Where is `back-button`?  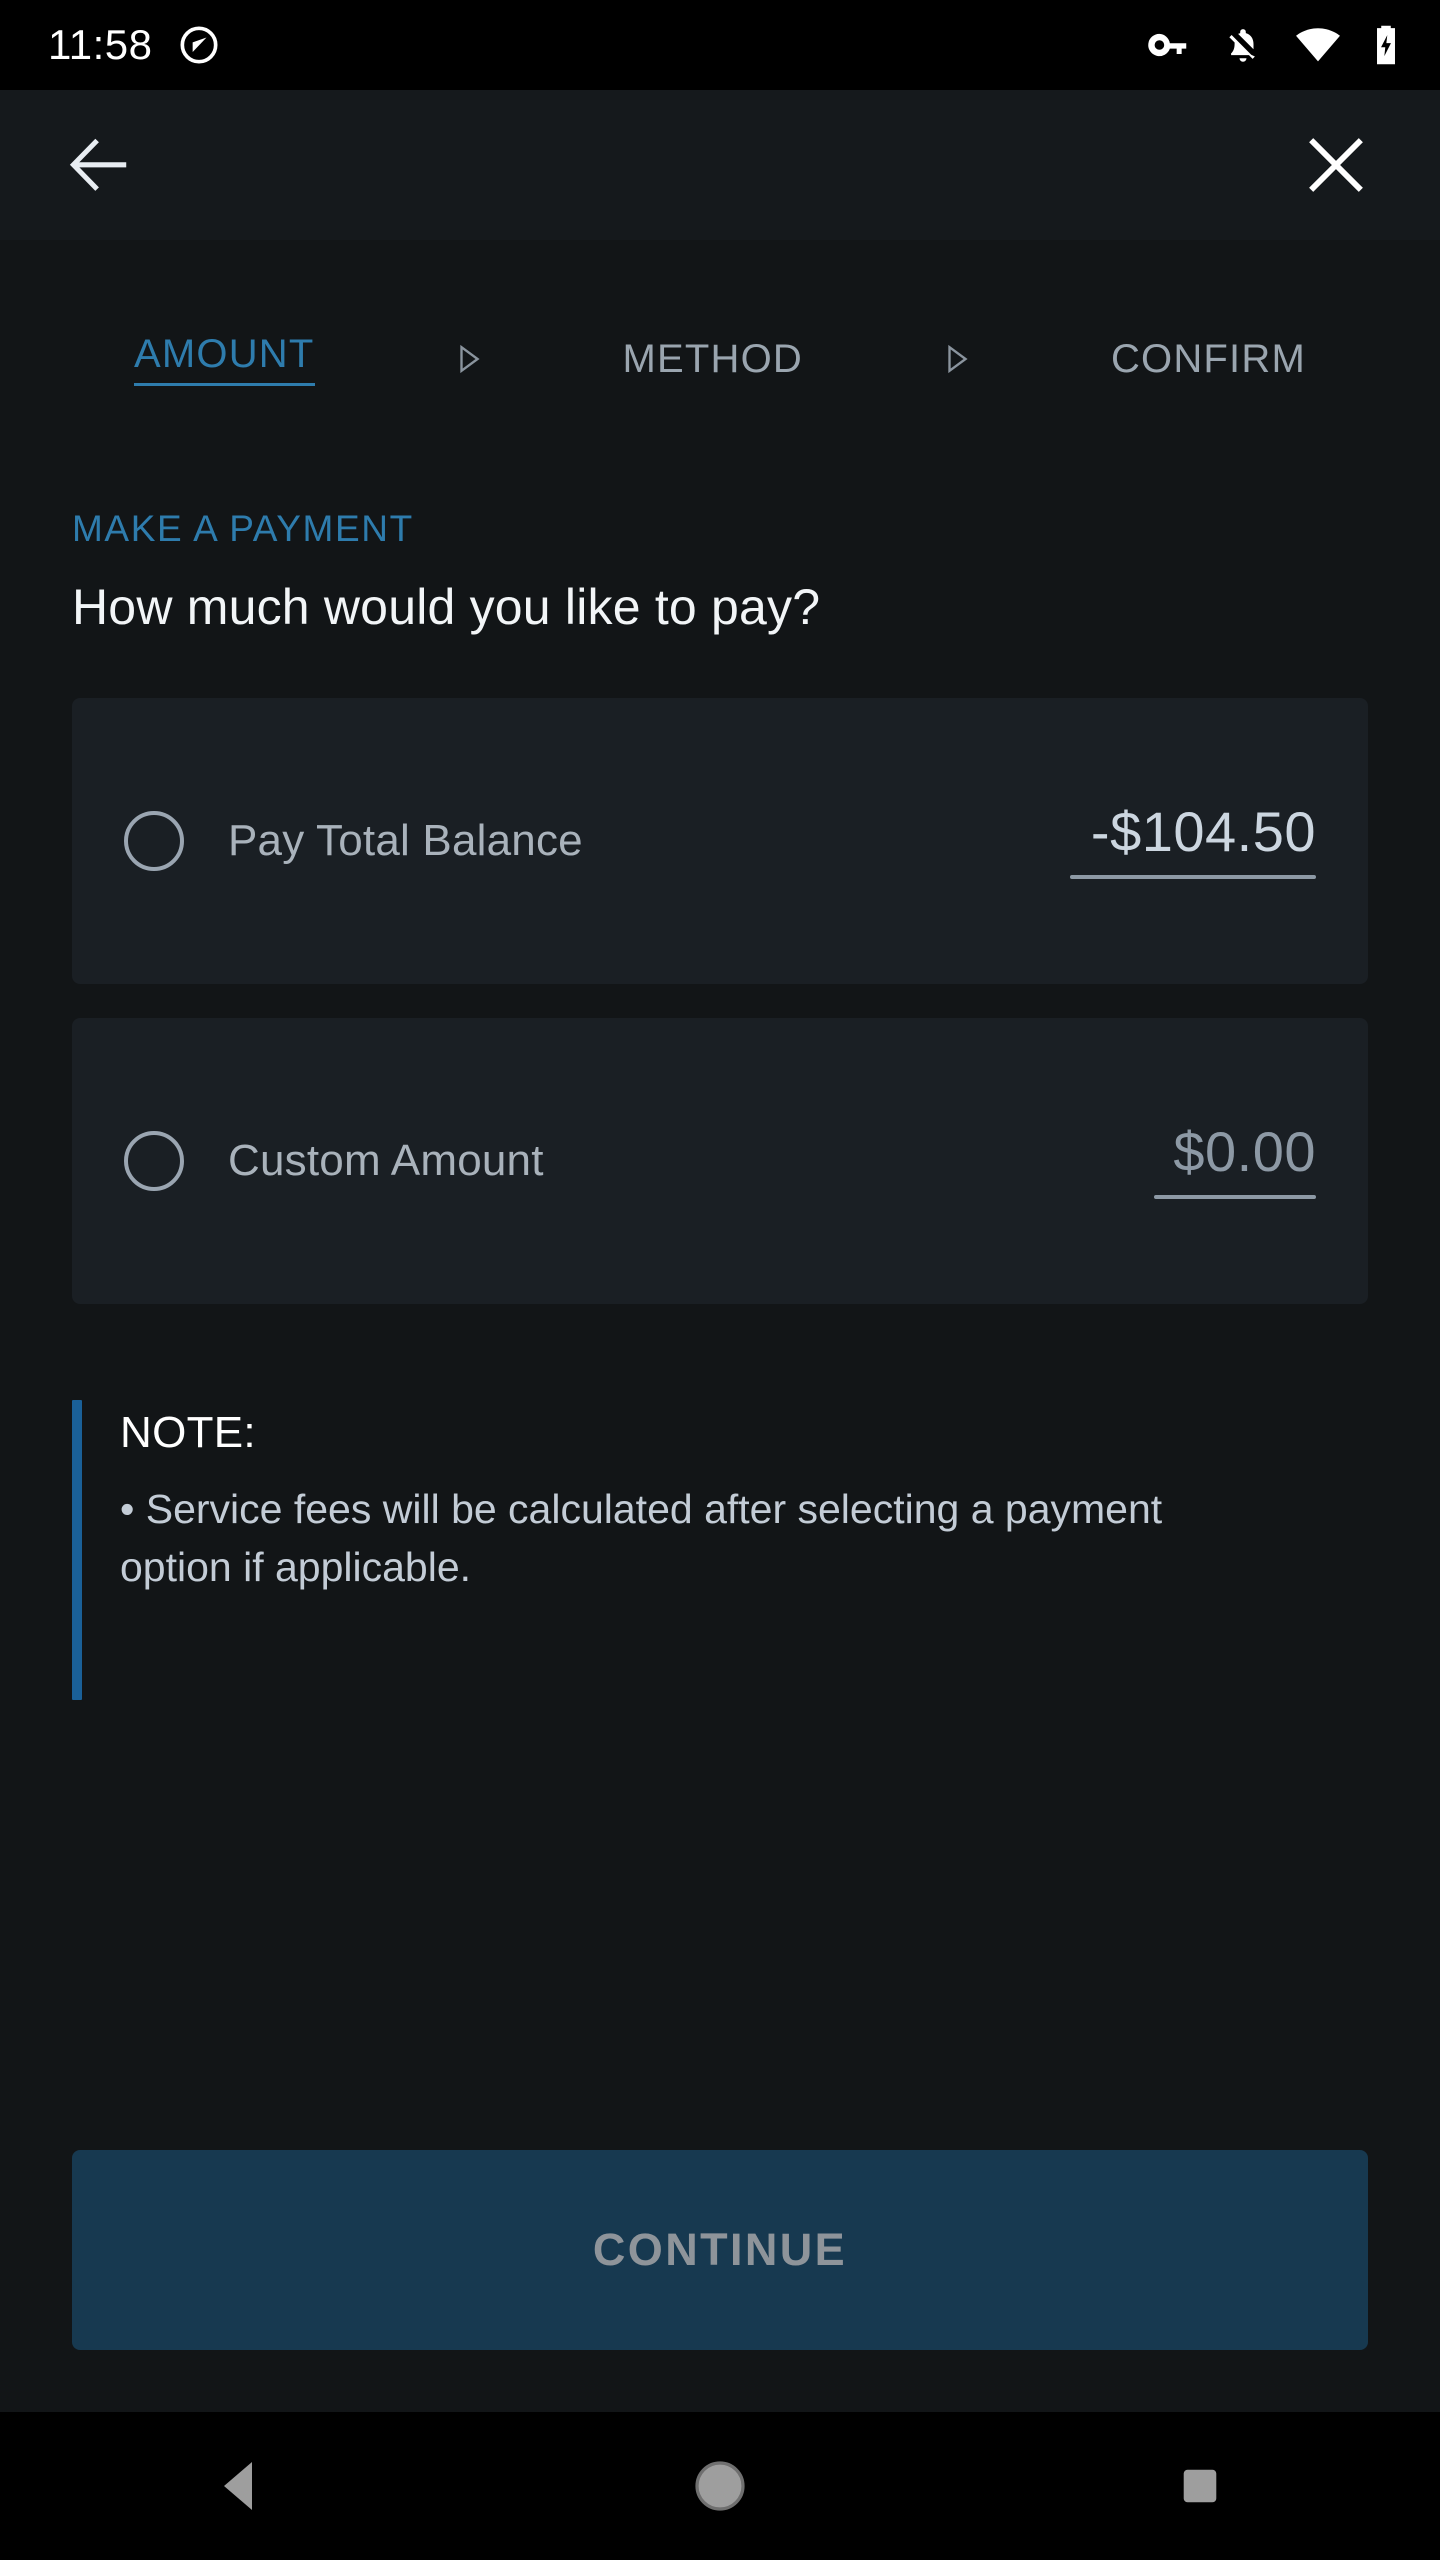
back-button is located at coordinates (100, 165).